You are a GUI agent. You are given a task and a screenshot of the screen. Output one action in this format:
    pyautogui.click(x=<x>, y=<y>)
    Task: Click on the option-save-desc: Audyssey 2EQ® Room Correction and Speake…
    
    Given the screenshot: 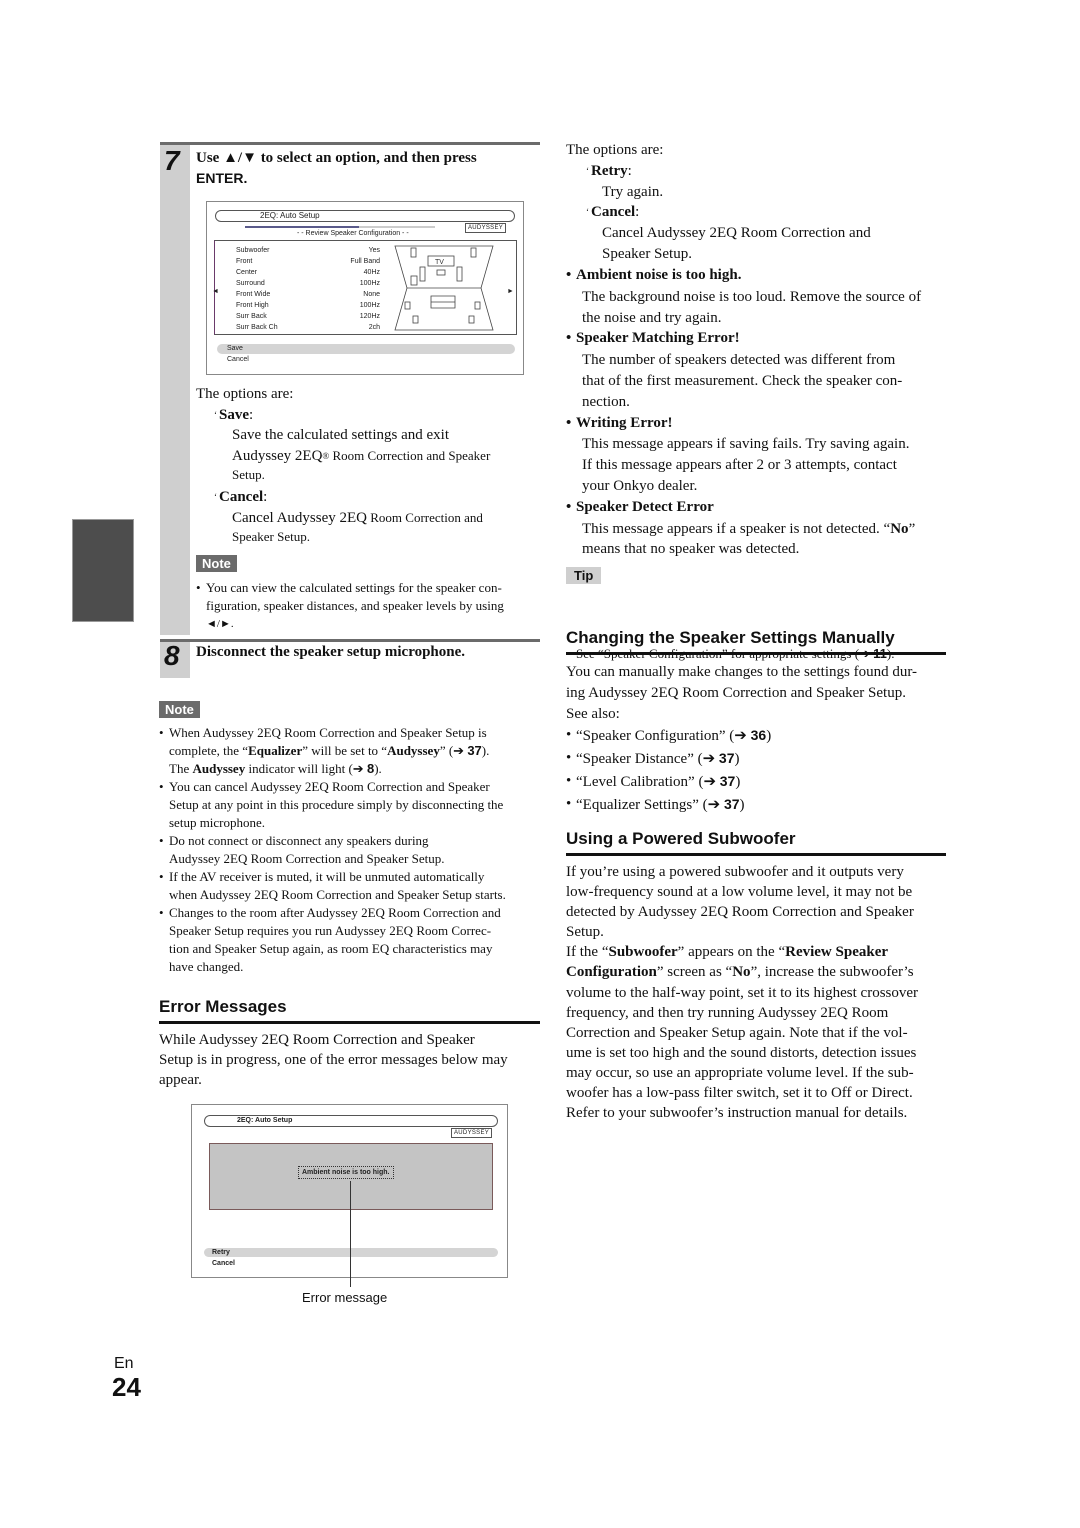 What is the action you would take?
    pyautogui.click(x=361, y=455)
    